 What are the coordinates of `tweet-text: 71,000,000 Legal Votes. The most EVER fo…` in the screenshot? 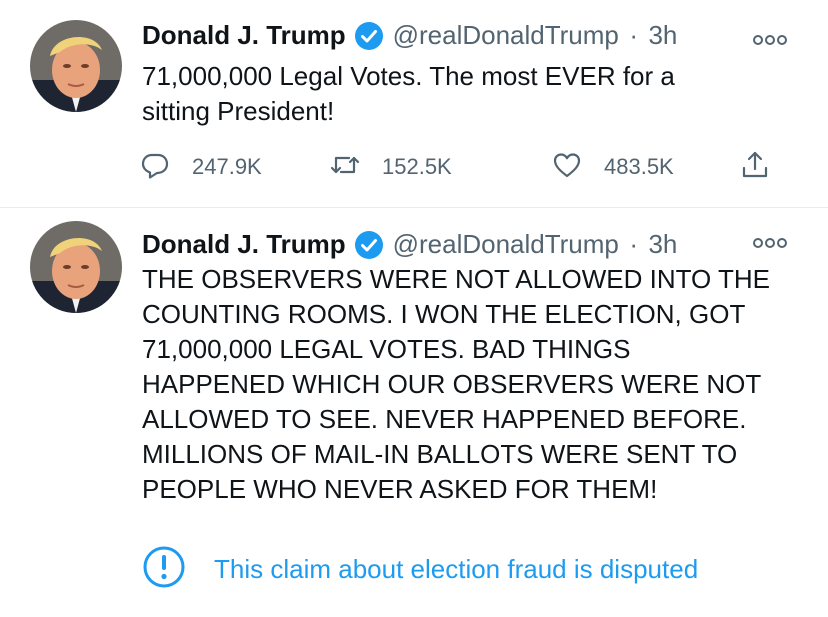 It's located at (472, 94).